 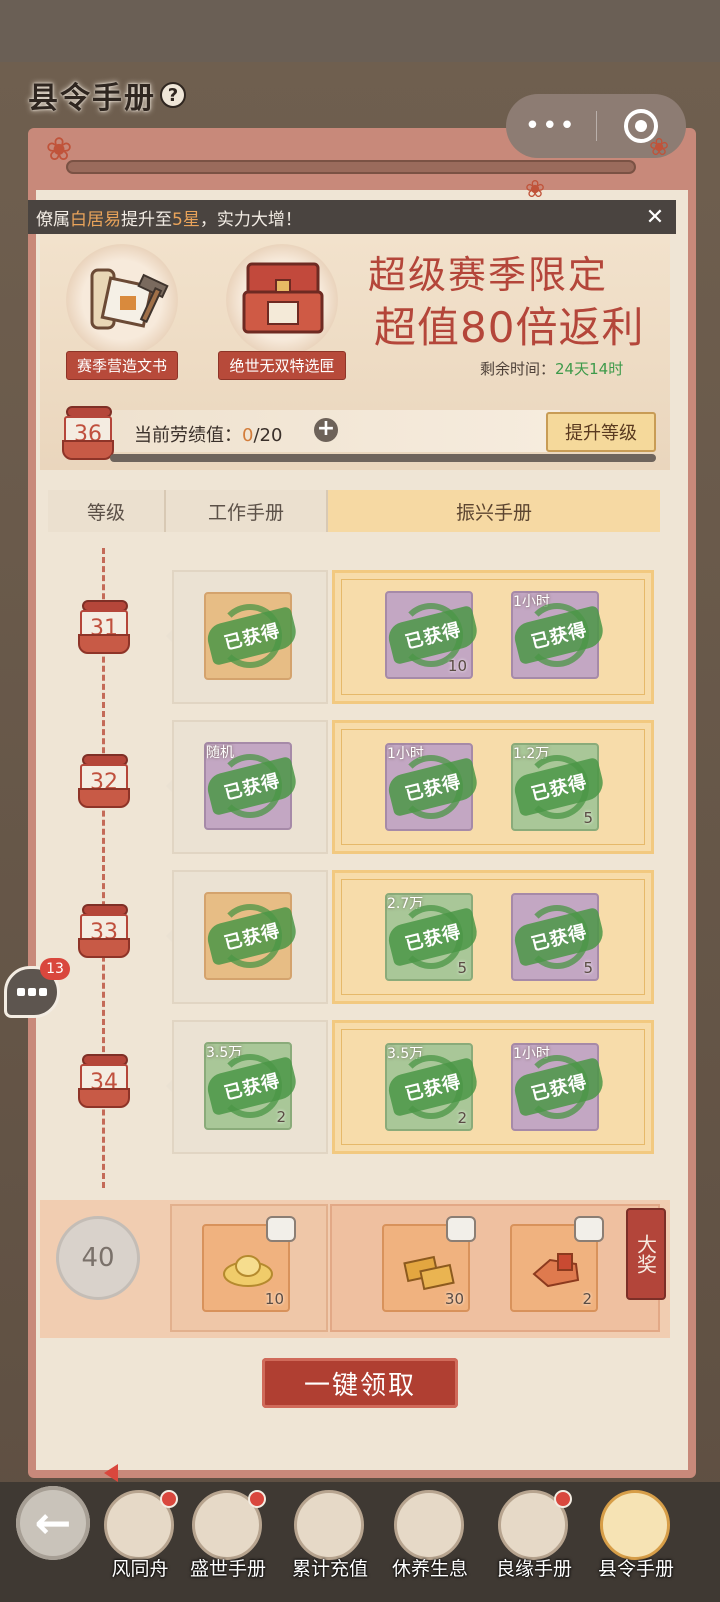 What do you see at coordinates (635, 1525) in the screenshot?
I see `book-icon` at bounding box center [635, 1525].